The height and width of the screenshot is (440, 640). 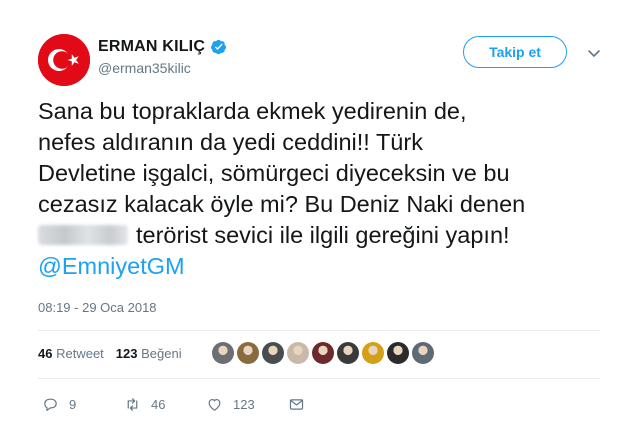 What do you see at coordinates (97, 307) in the screenshot?
I see `timestamp: 08:19 - 29 Oca 2018` at bounding box center [97, 307].